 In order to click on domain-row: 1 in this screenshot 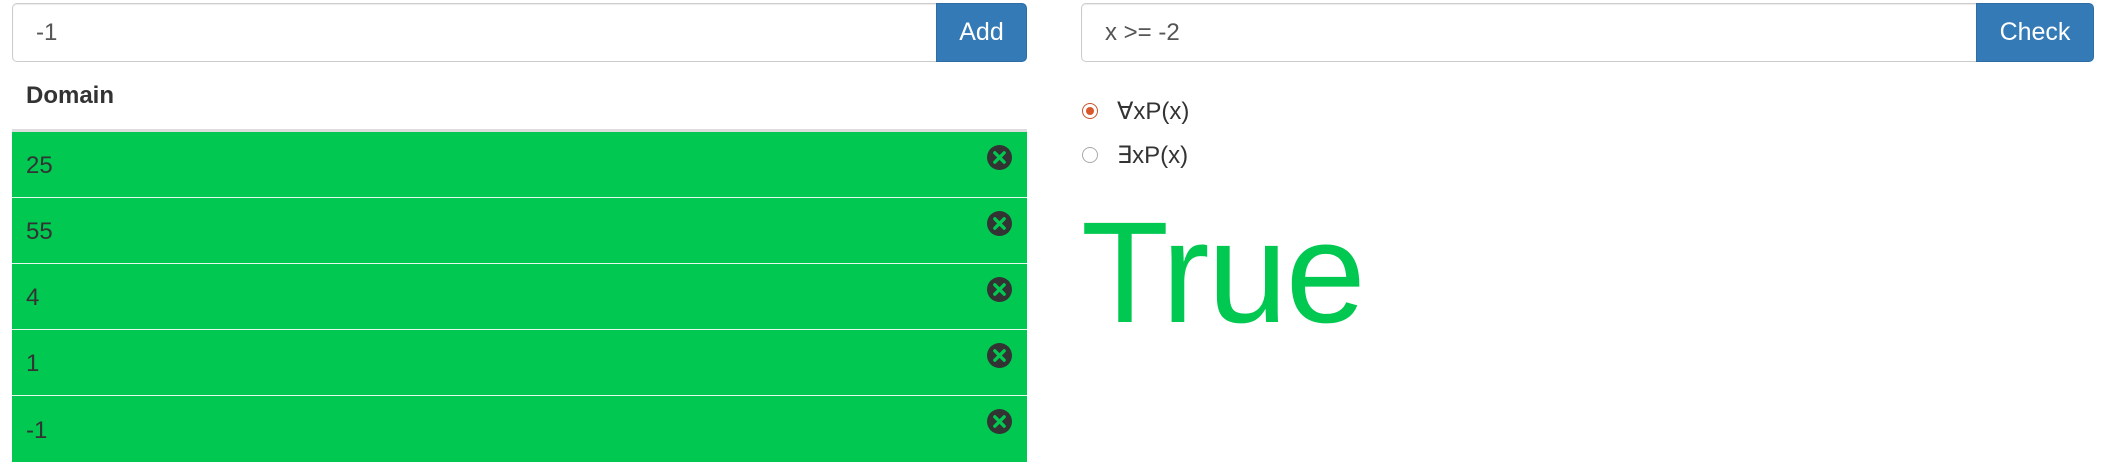, I will do `click(519, 363)`.